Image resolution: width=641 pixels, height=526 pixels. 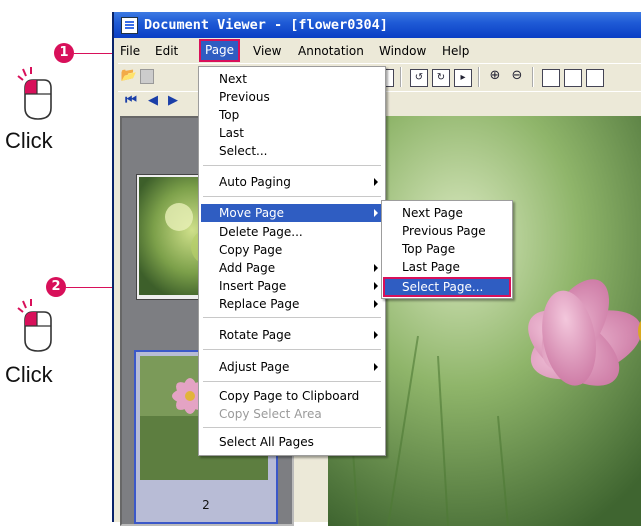 What do you see at coordinates (252, 213) in the screenshot?
I see `menu-item-label: Move Page` at bounding box center [252, 213].